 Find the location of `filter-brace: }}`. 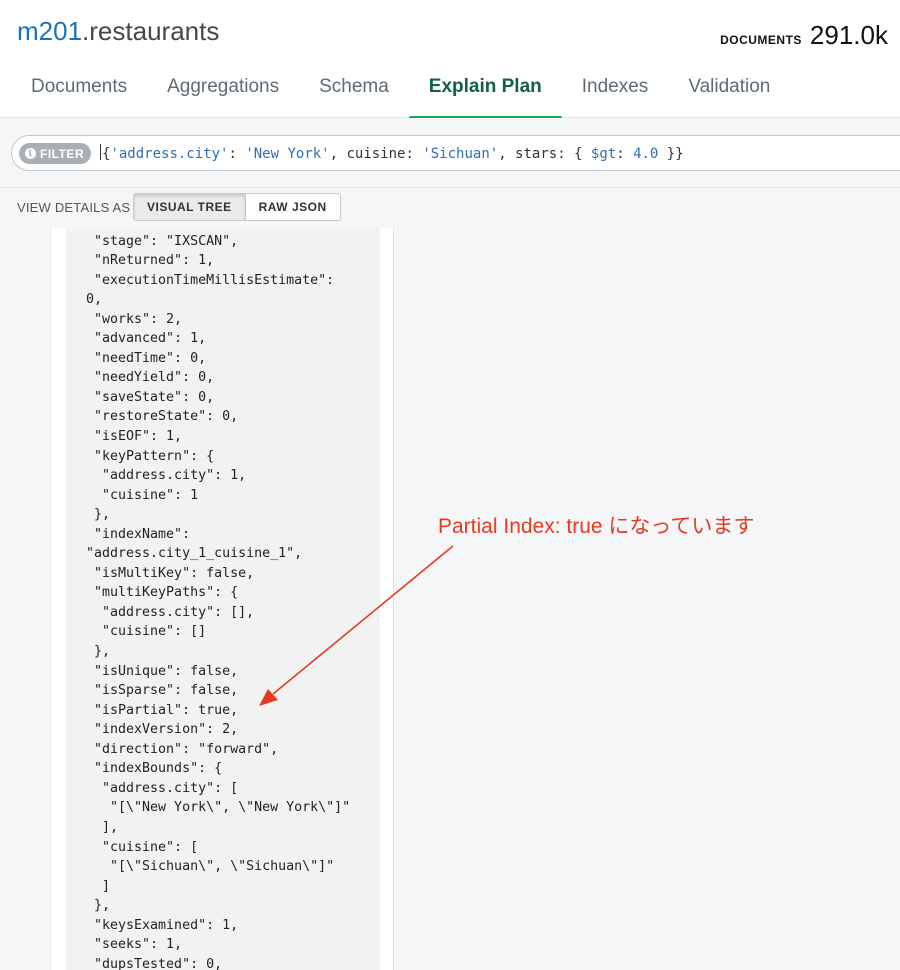

filter-brace: }} is located at coordinates (671, 154).